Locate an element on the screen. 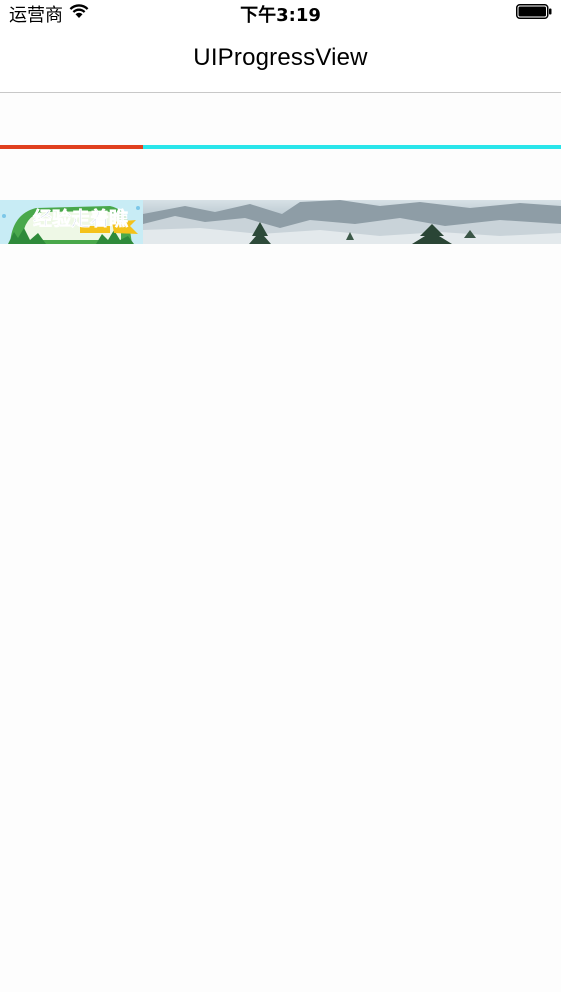 Image resolution: width=561 pixels, height=992 pixels. navigation-bar: UIProgressView is located at coordinates (280, 59).